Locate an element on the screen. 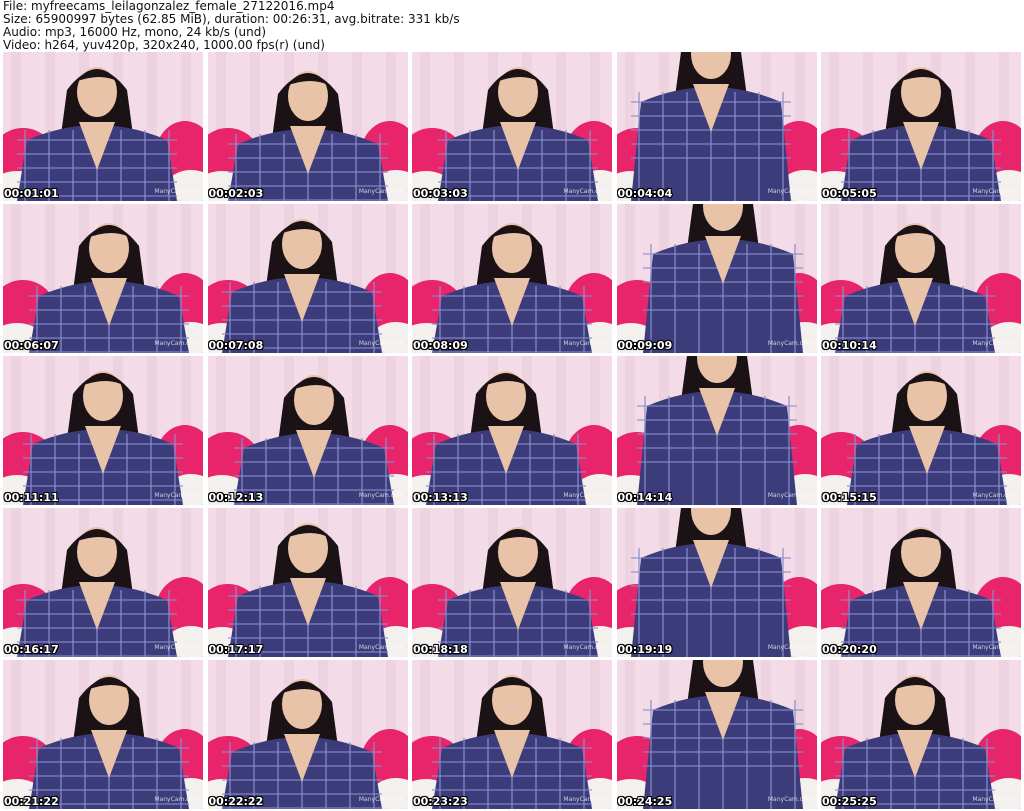  video-frame-thumbnail: ManyCam.com 00:03:03 is located at coordinates (512, 126).